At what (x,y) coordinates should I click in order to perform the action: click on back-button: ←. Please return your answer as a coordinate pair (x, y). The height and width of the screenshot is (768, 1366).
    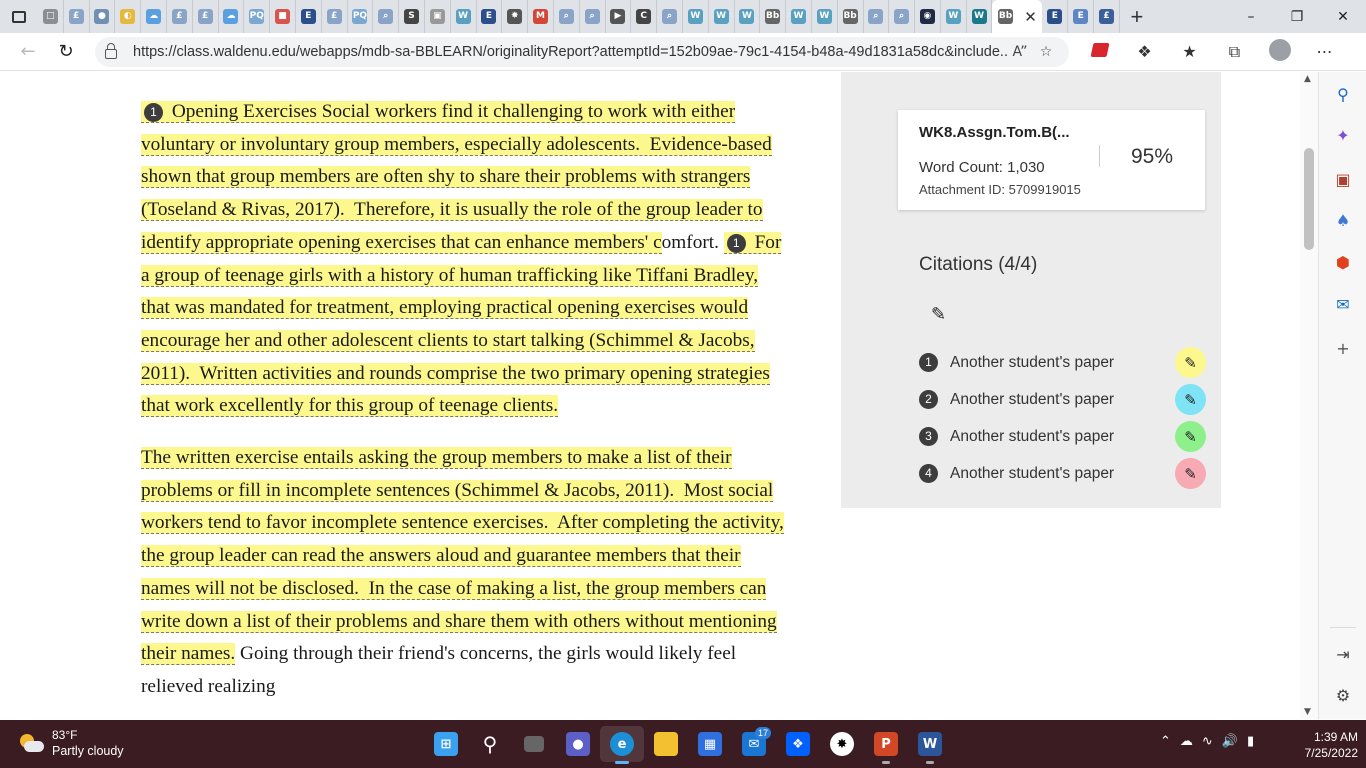
    Looking at the image, I should click on (28, 52).